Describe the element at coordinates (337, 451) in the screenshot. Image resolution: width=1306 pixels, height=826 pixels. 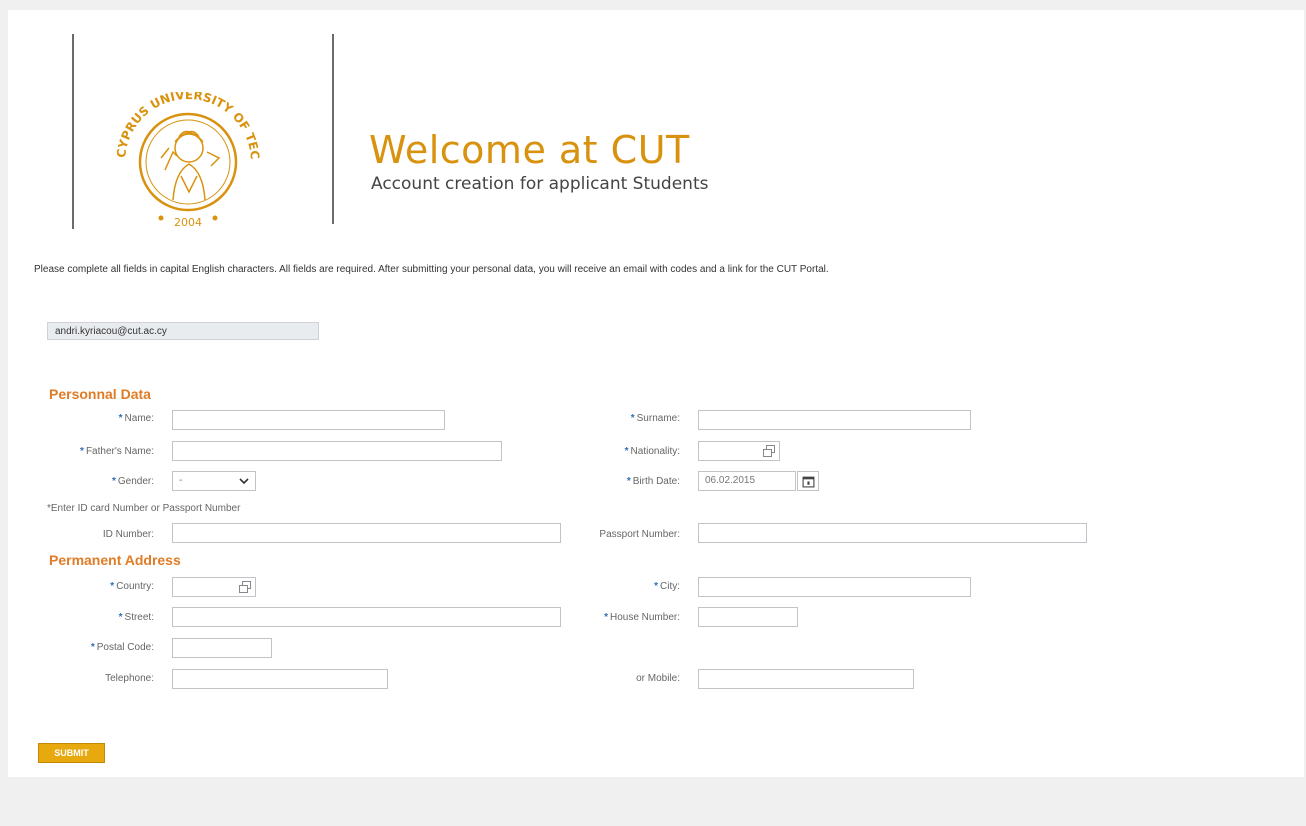
I see `fathers-name-input` at that location.